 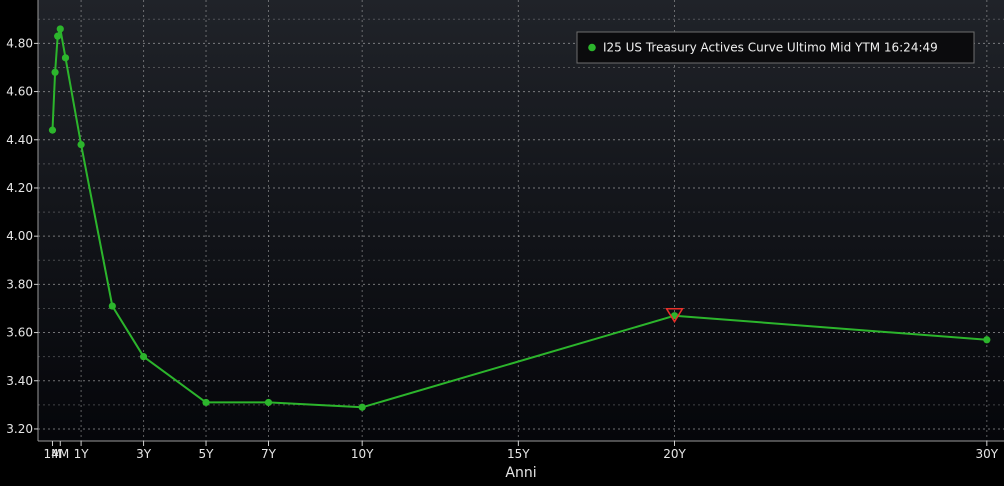 I want to click on y-tick-label: 4.80, so click(x=19, y=43).